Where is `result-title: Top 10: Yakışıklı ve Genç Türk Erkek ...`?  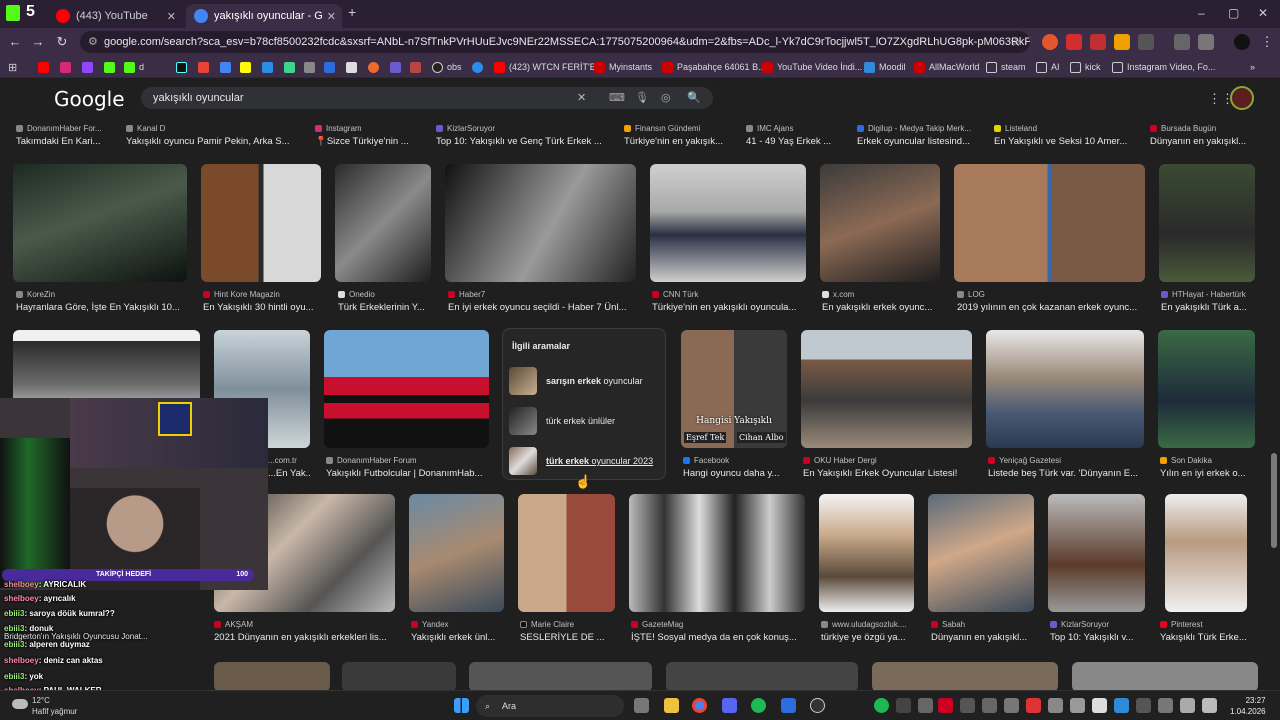
result-title: Top 10: Yakışıklı ve Genç Türk Erkek ... is located at coordinates (524, 141).